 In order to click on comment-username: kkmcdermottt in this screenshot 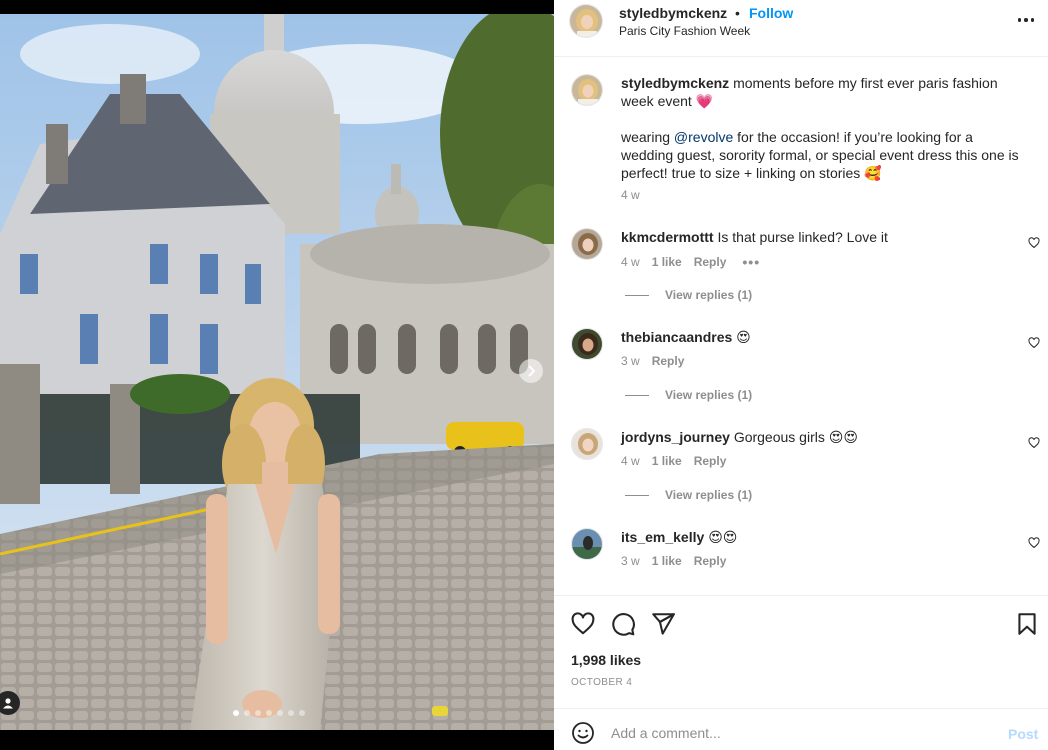, I will do `click(667, 237)`.